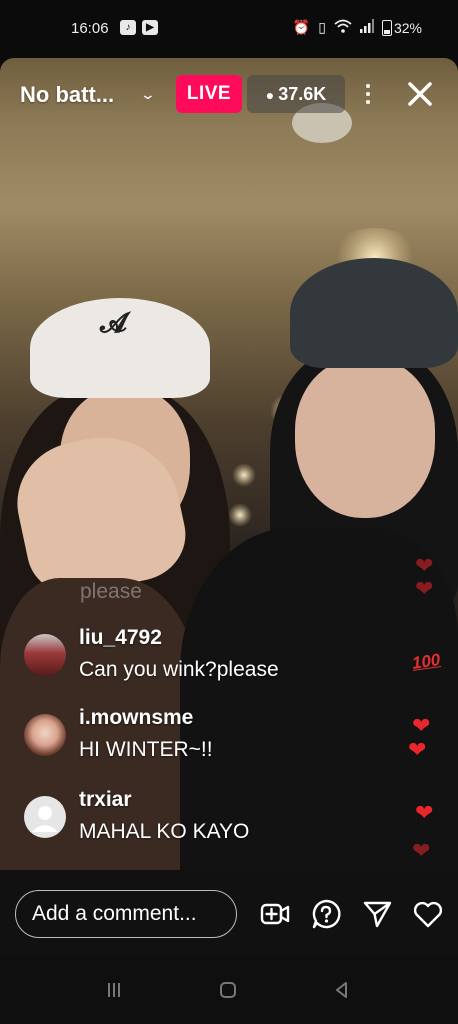 The height and width of the screenshot is (1024, 458). What do you see at coordinates (229, 29) in the screenshot?
I see `status-bar: 16:06 ♪ ▶ ⏰ ▯ 32%` at bounding box center [229, 29].